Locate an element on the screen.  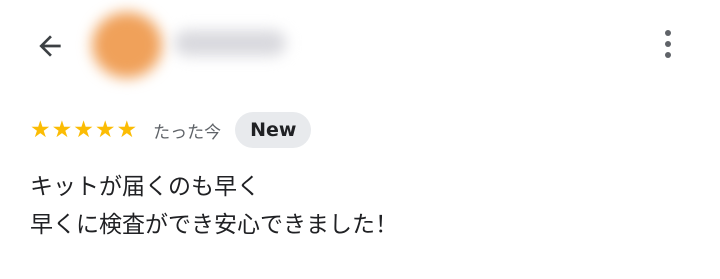
new-badge: New is located at coordinates (273, 130).